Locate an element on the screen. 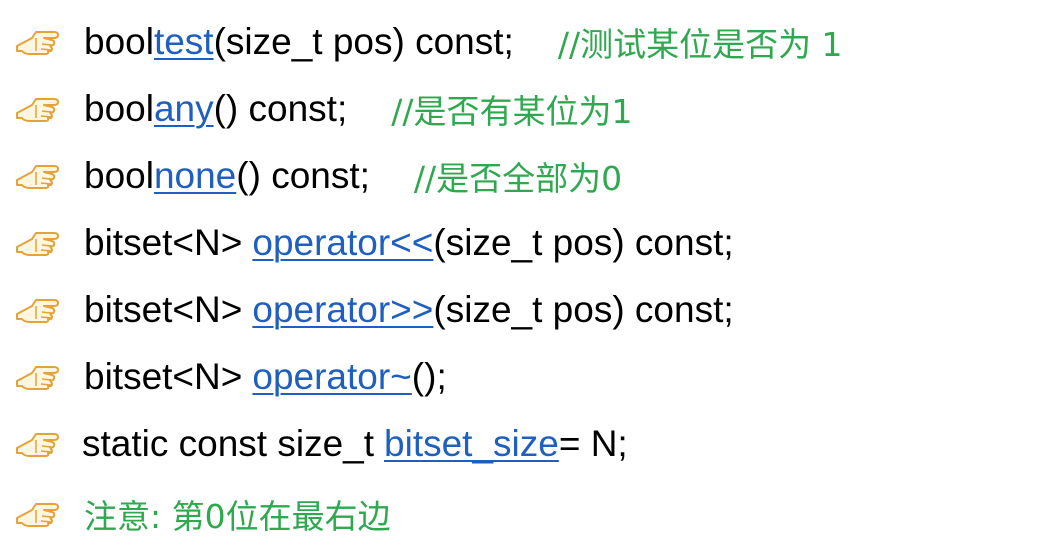 The image size is (1044, 546). code-comment: //是否有某位为1 is located at coordinates (512, 111).